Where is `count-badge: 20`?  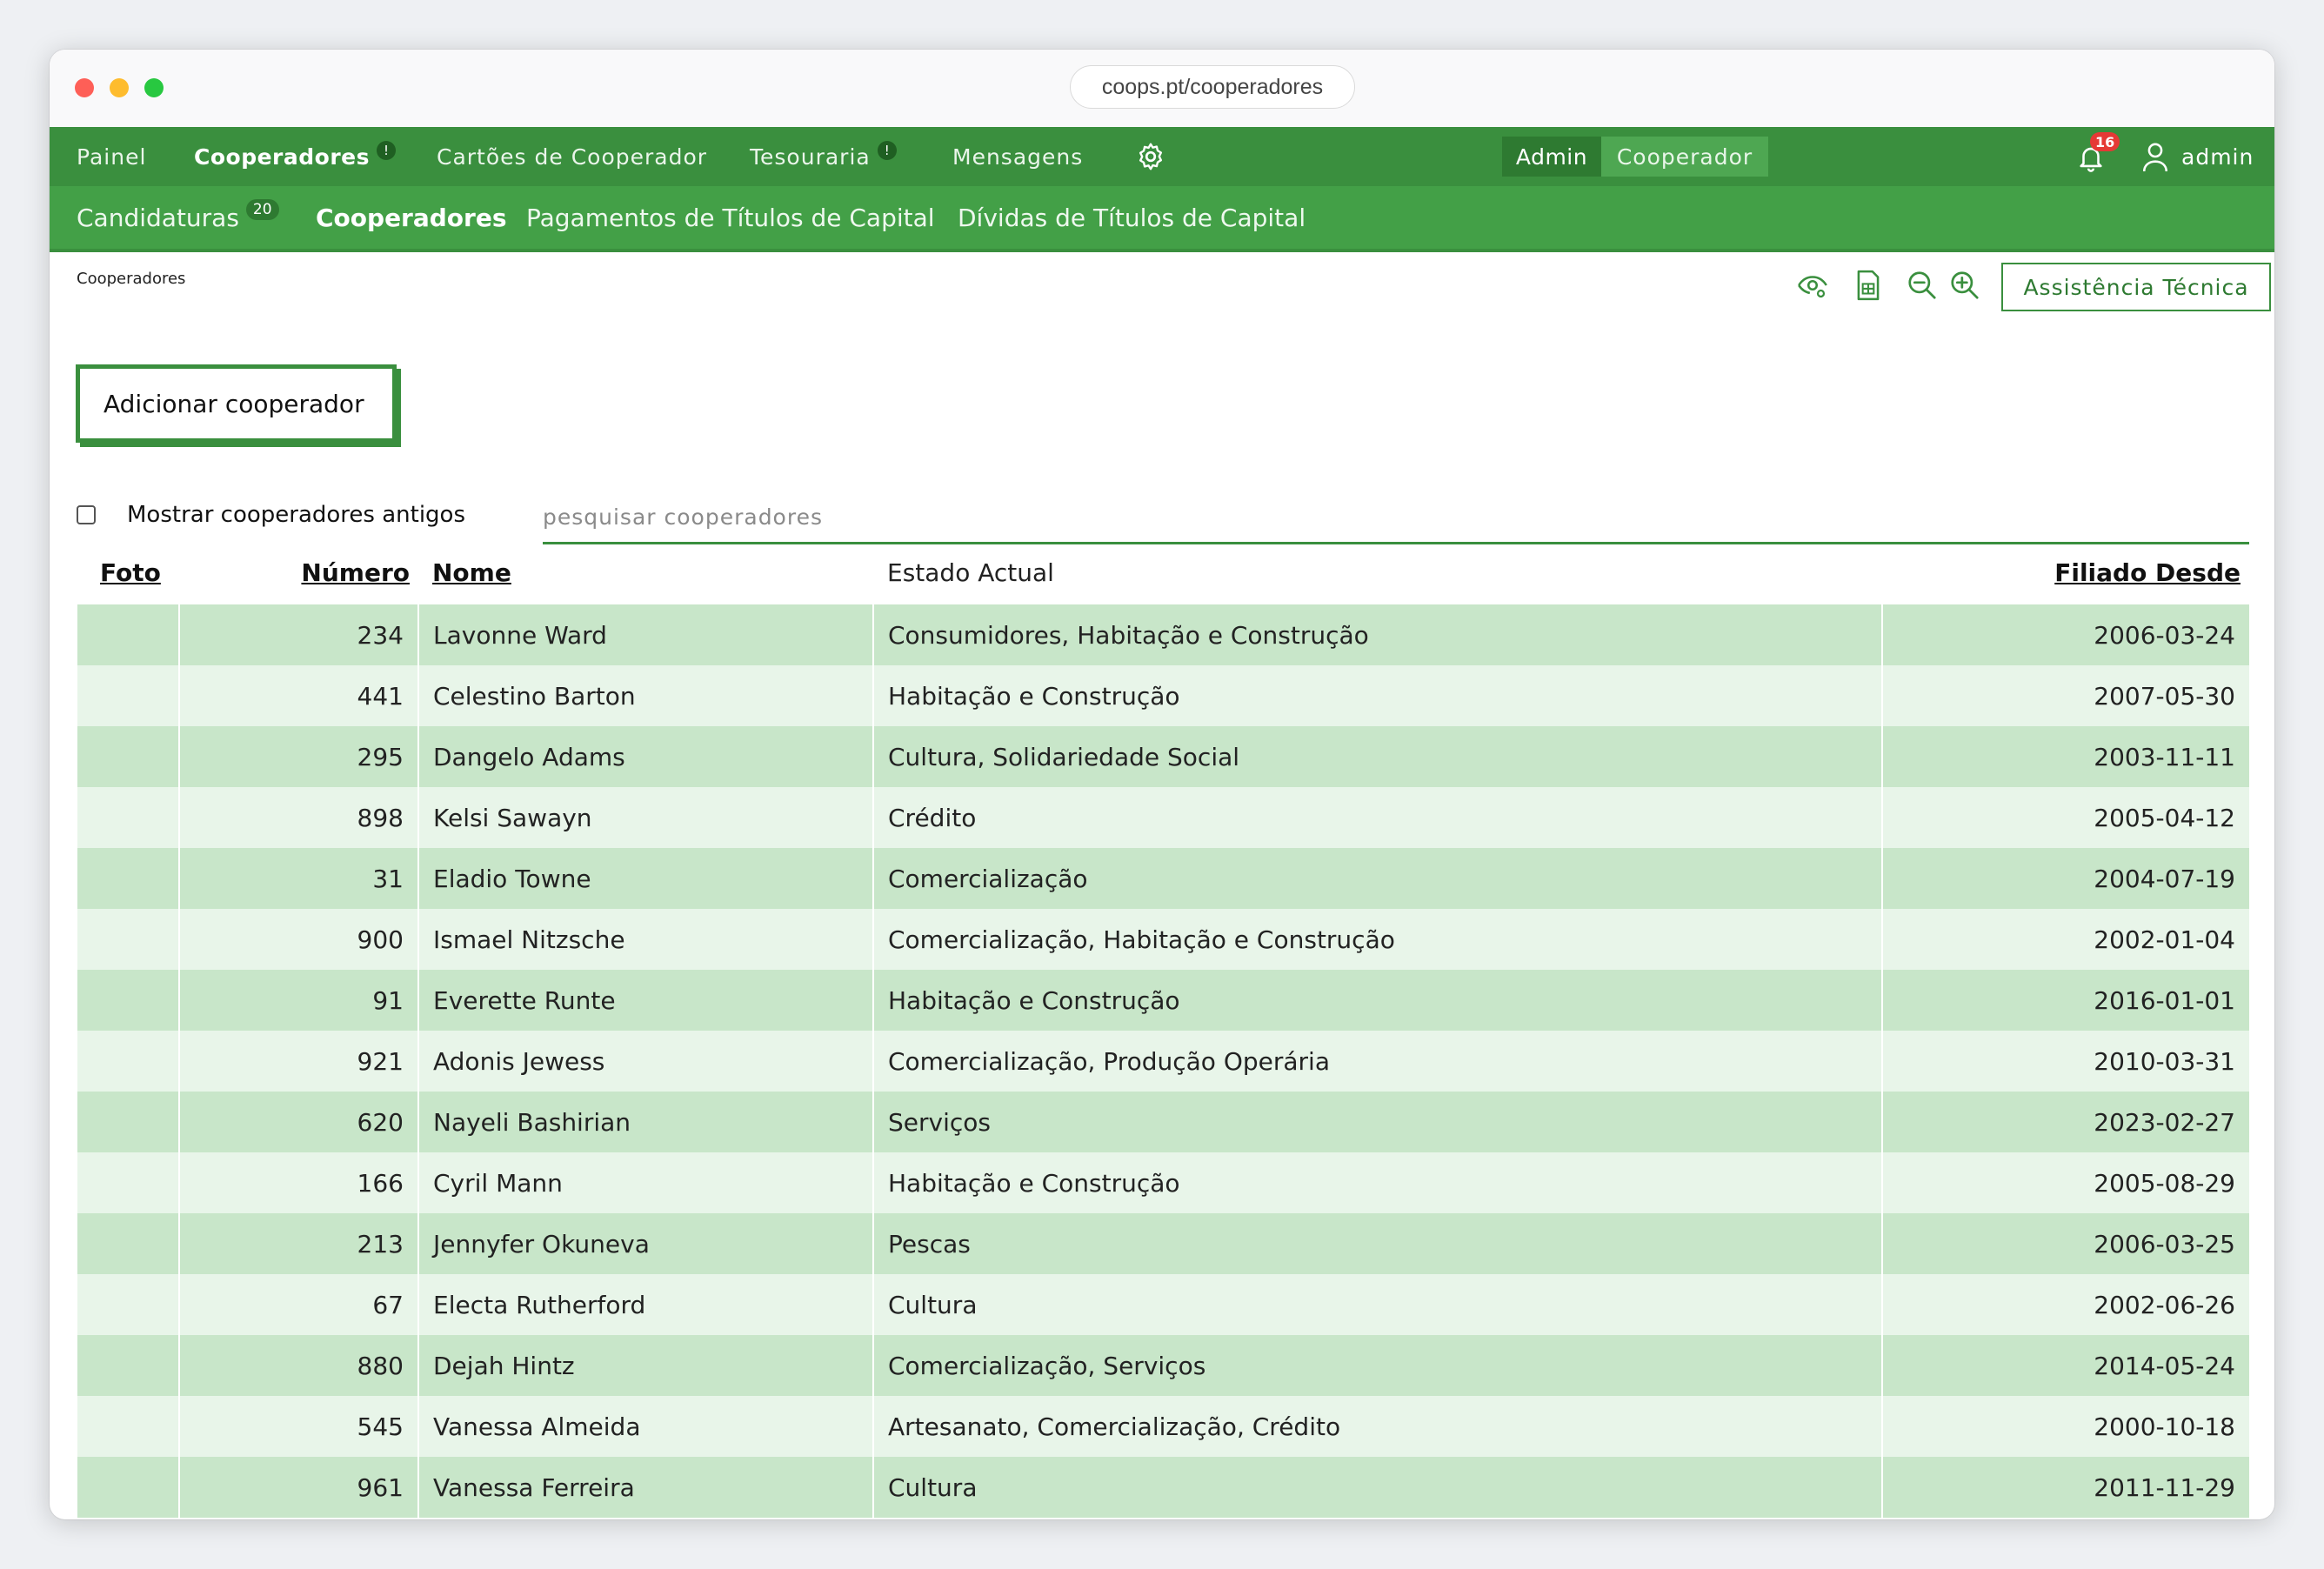 count-badge: 20 is located at coordinates (262, 209).